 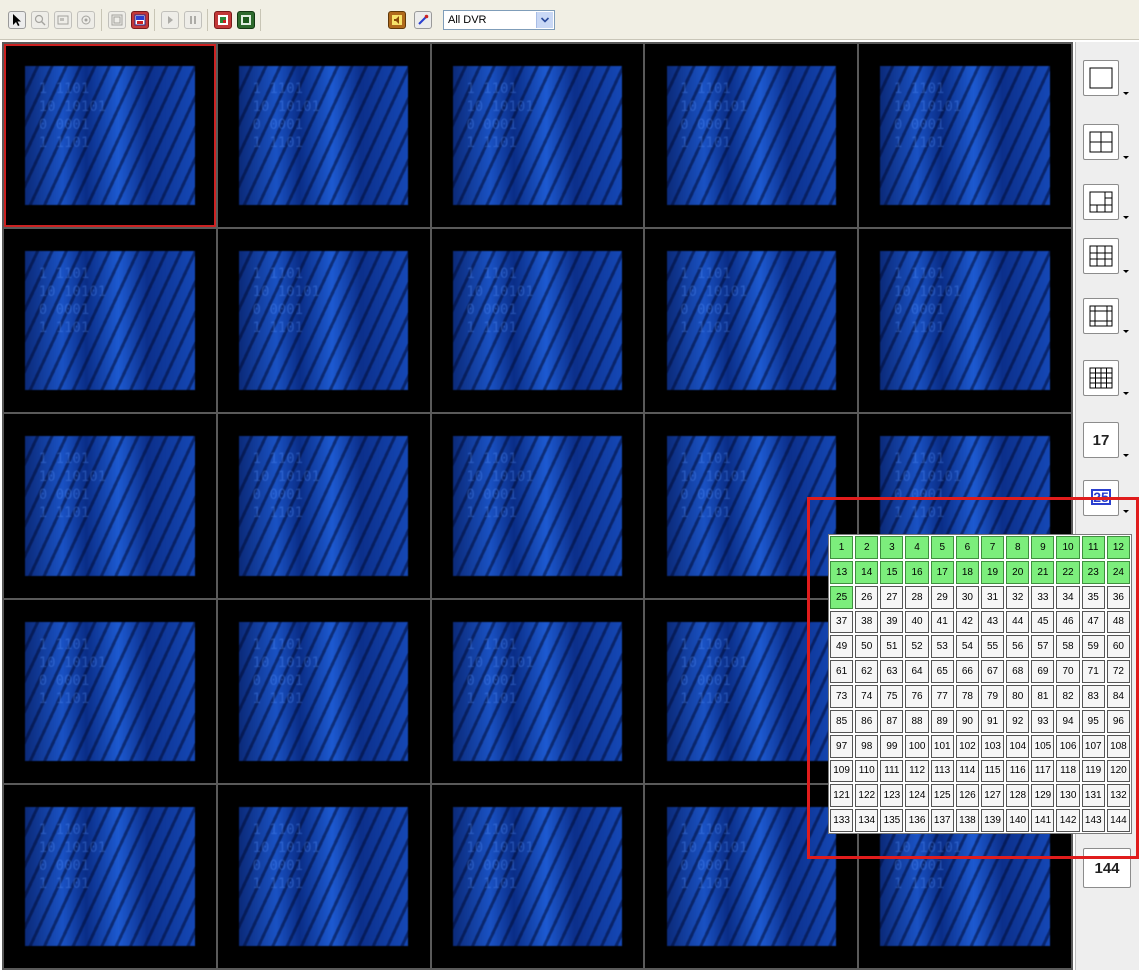 What do you see at coordinates (499, 20) in the screenshot?
I see `dvr-select: All DVR` at bounding box center [499, 20].